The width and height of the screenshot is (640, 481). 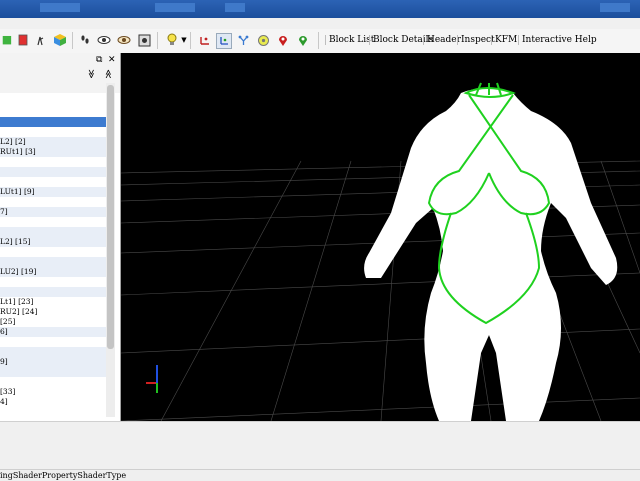 What do you see at coordinates (53, 322) in the screenshot?
I see `tree-row: [25]` at bounding box center [53, 322].